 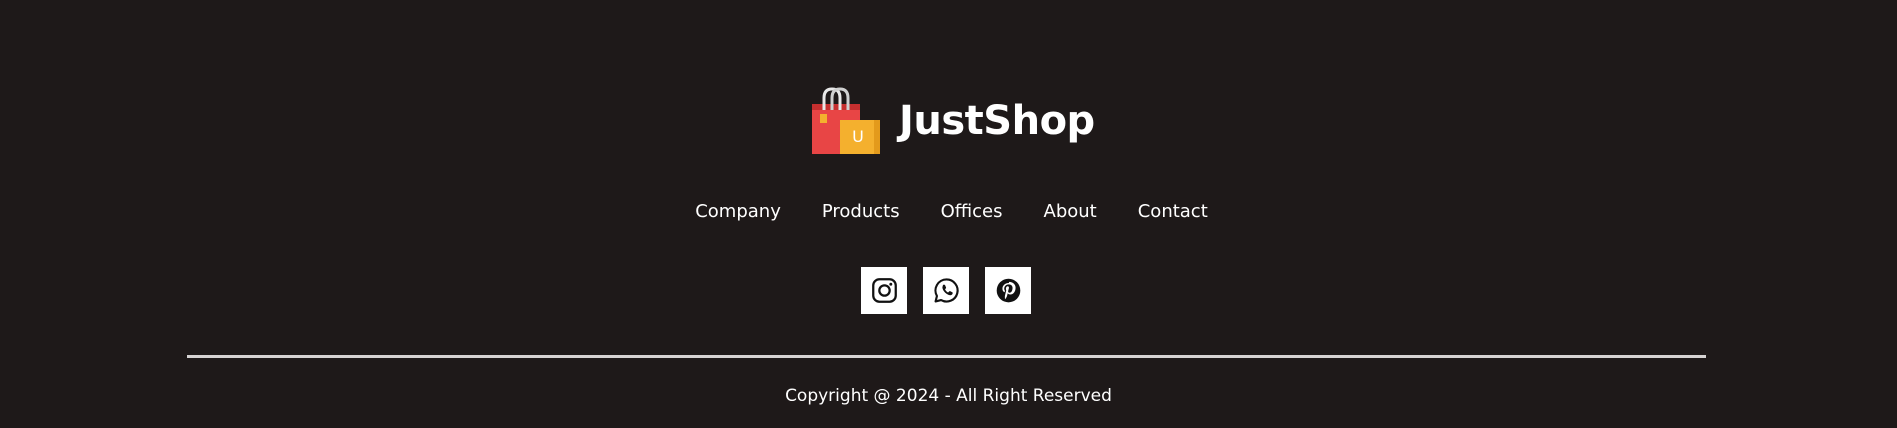 What do you see at coordinates (946, 356) in the screenshot?
I see `footer-divider` at bounding box center [946, 356].